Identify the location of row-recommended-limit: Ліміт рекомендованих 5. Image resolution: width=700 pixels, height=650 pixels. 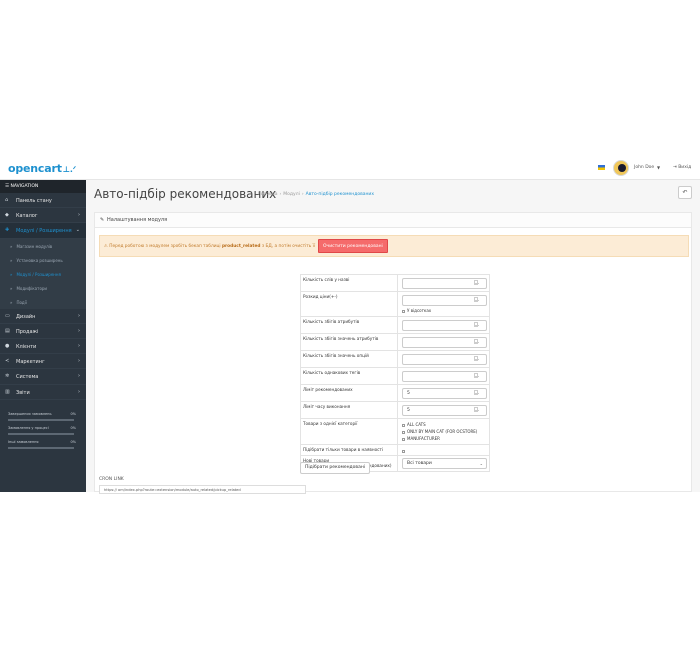
(395, 393).